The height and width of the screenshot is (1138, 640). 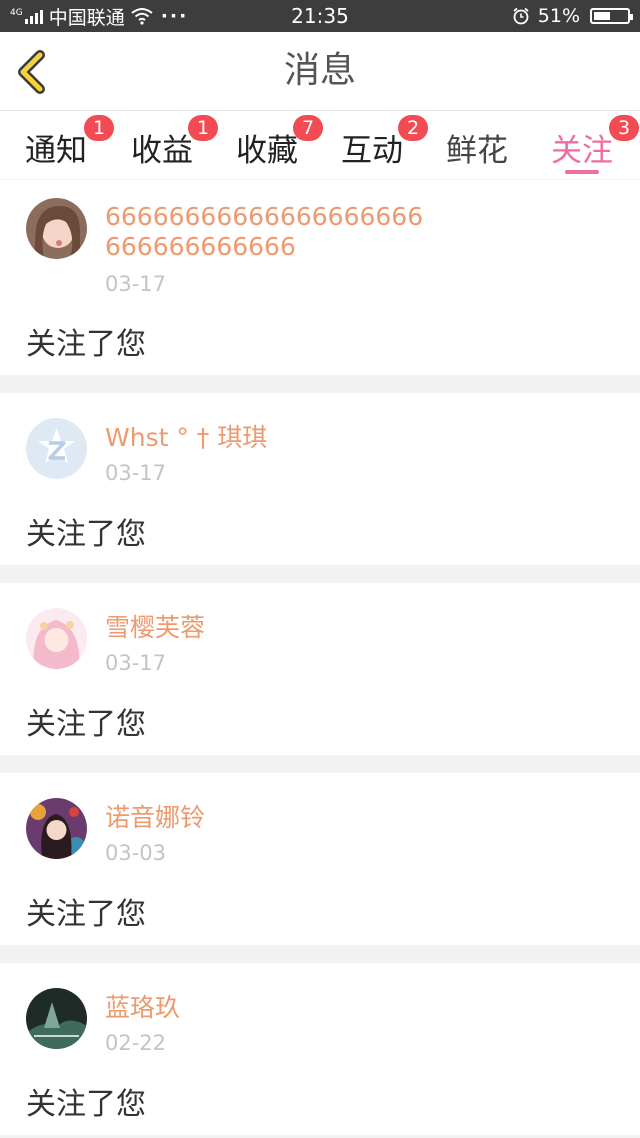 I want to click on battery-percent: 51%, so click(x=558, y=16).